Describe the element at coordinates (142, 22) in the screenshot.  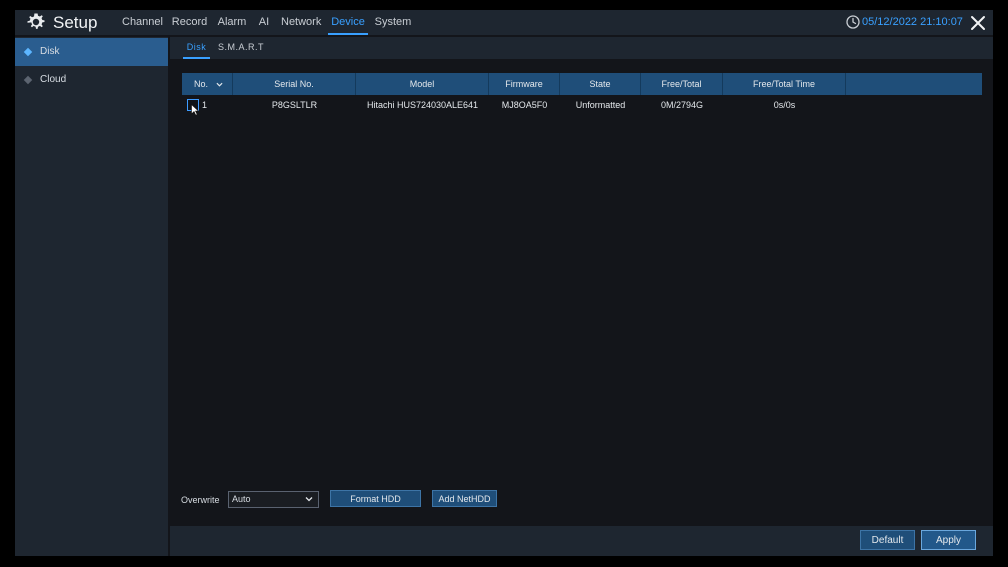
I see `menu-channel: Channel` at that location.